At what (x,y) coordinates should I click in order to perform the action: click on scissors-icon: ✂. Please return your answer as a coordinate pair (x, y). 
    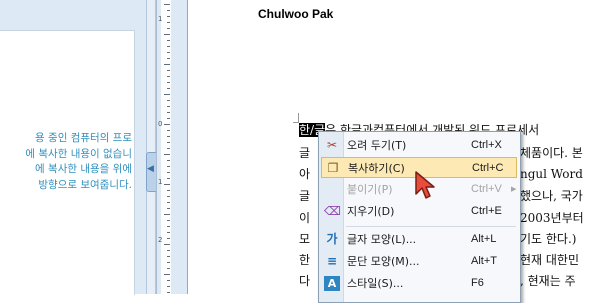
    Looking at the image, I should click on (332, 145).